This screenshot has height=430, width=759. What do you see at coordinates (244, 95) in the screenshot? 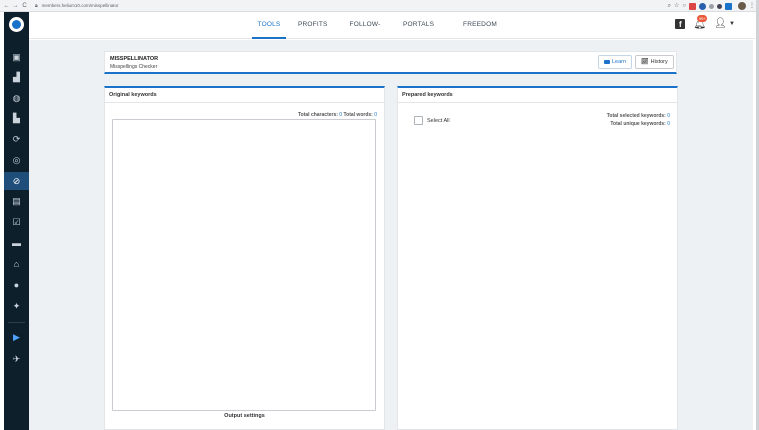
I see `original-keywords-title: Original keywords` at bounding box center [244, 95].